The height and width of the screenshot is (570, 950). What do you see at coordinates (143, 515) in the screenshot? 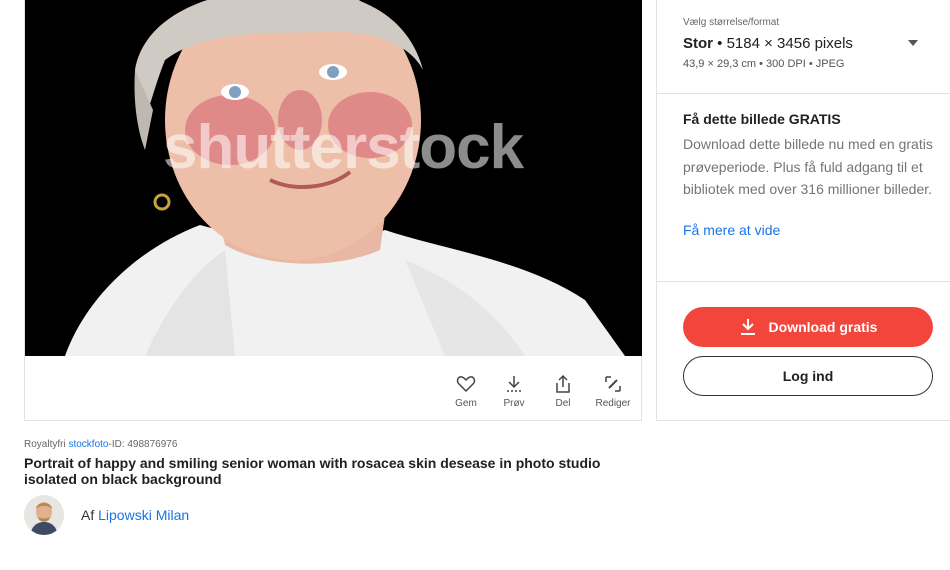
I see `author-link: Lipowski Milan` at bounding box center [143, 515].